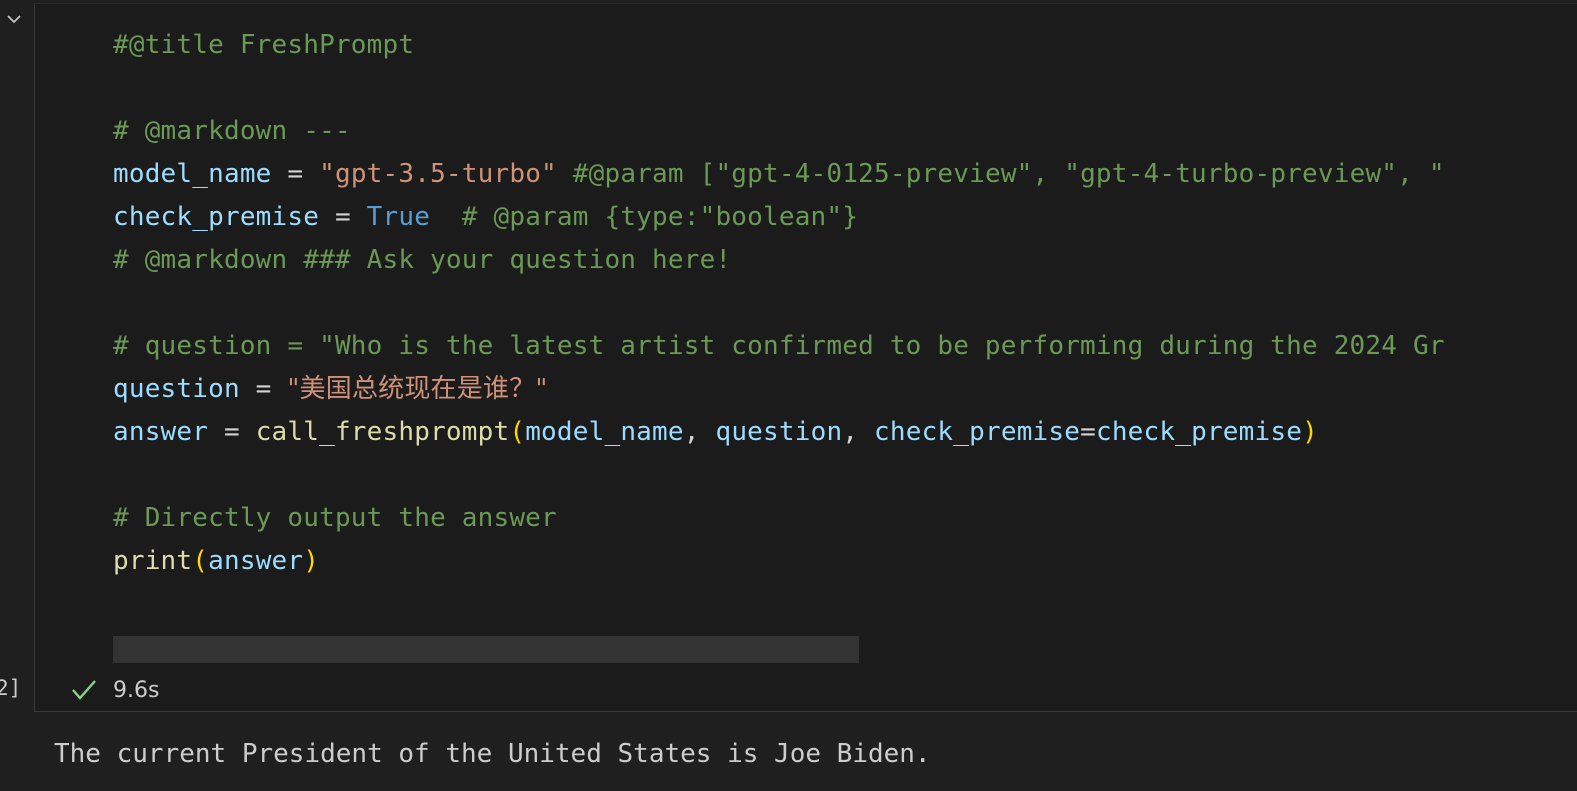  I want to click on code-line: # Directly output the answer, so click(779, 518).